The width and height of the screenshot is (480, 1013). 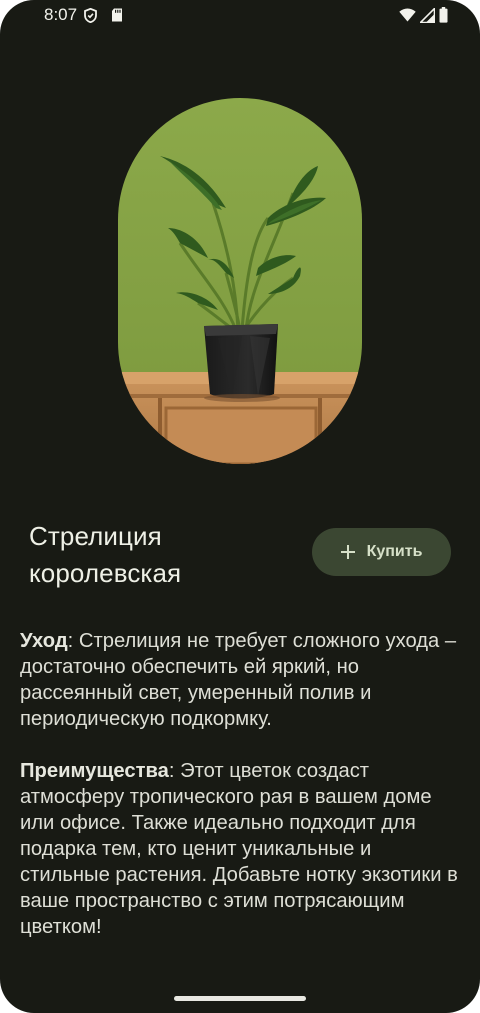 I want to click on product-title: Стрелиция королевская, so click(x=154, y=555).